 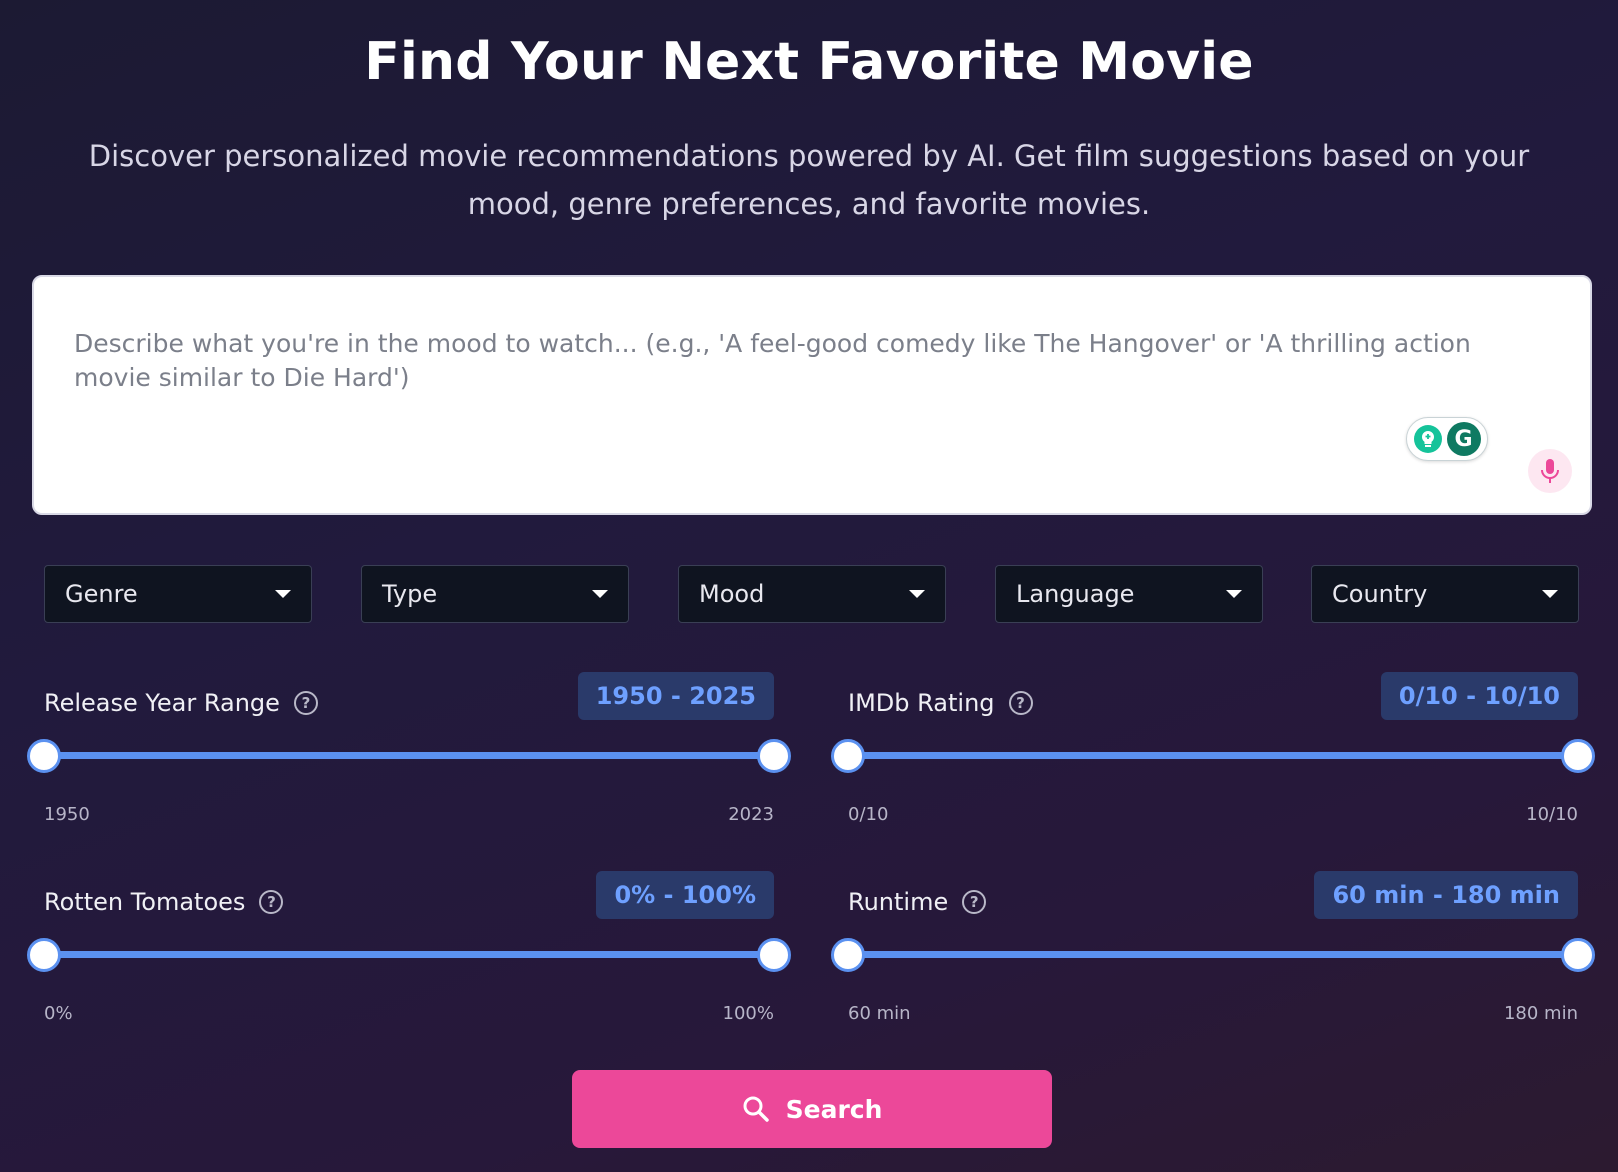 What do you see at coordinates (44, 756) in the screenshot?
I see `release-year-min-handle` at bounding box center [44, 756].